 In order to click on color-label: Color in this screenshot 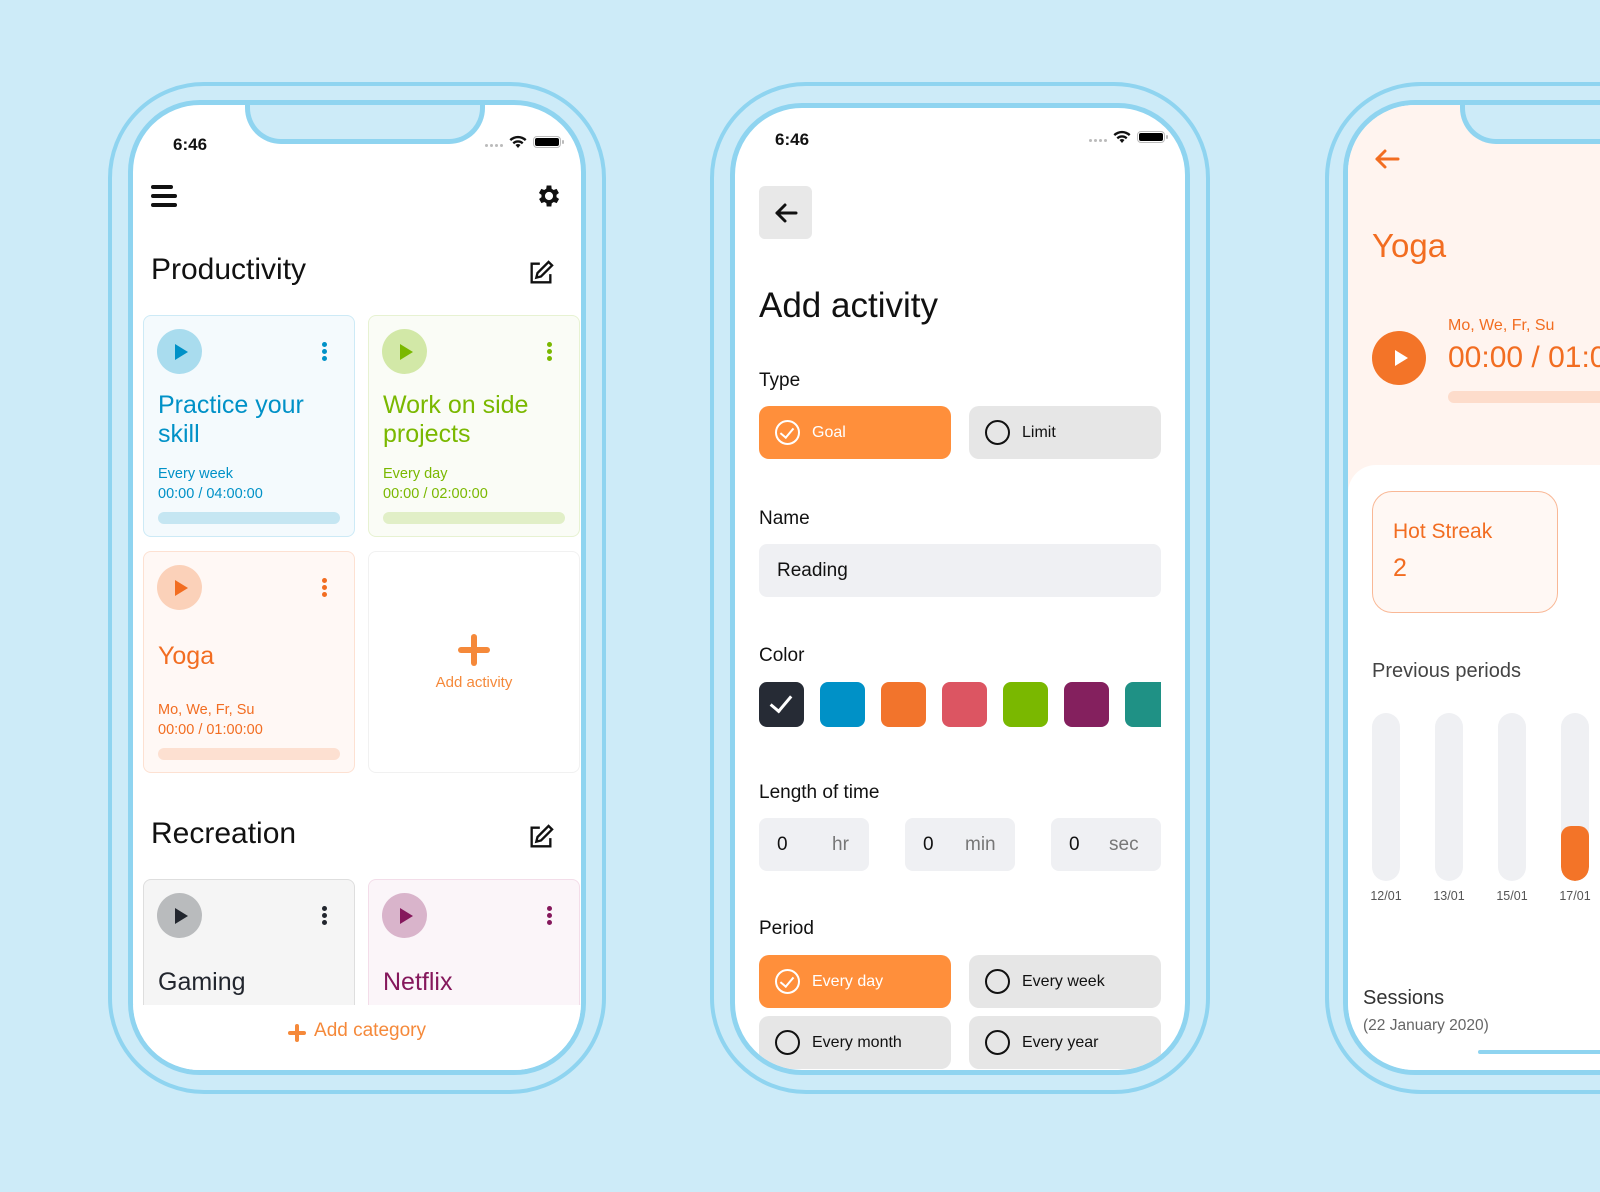, I will do `click(782, 655)`.